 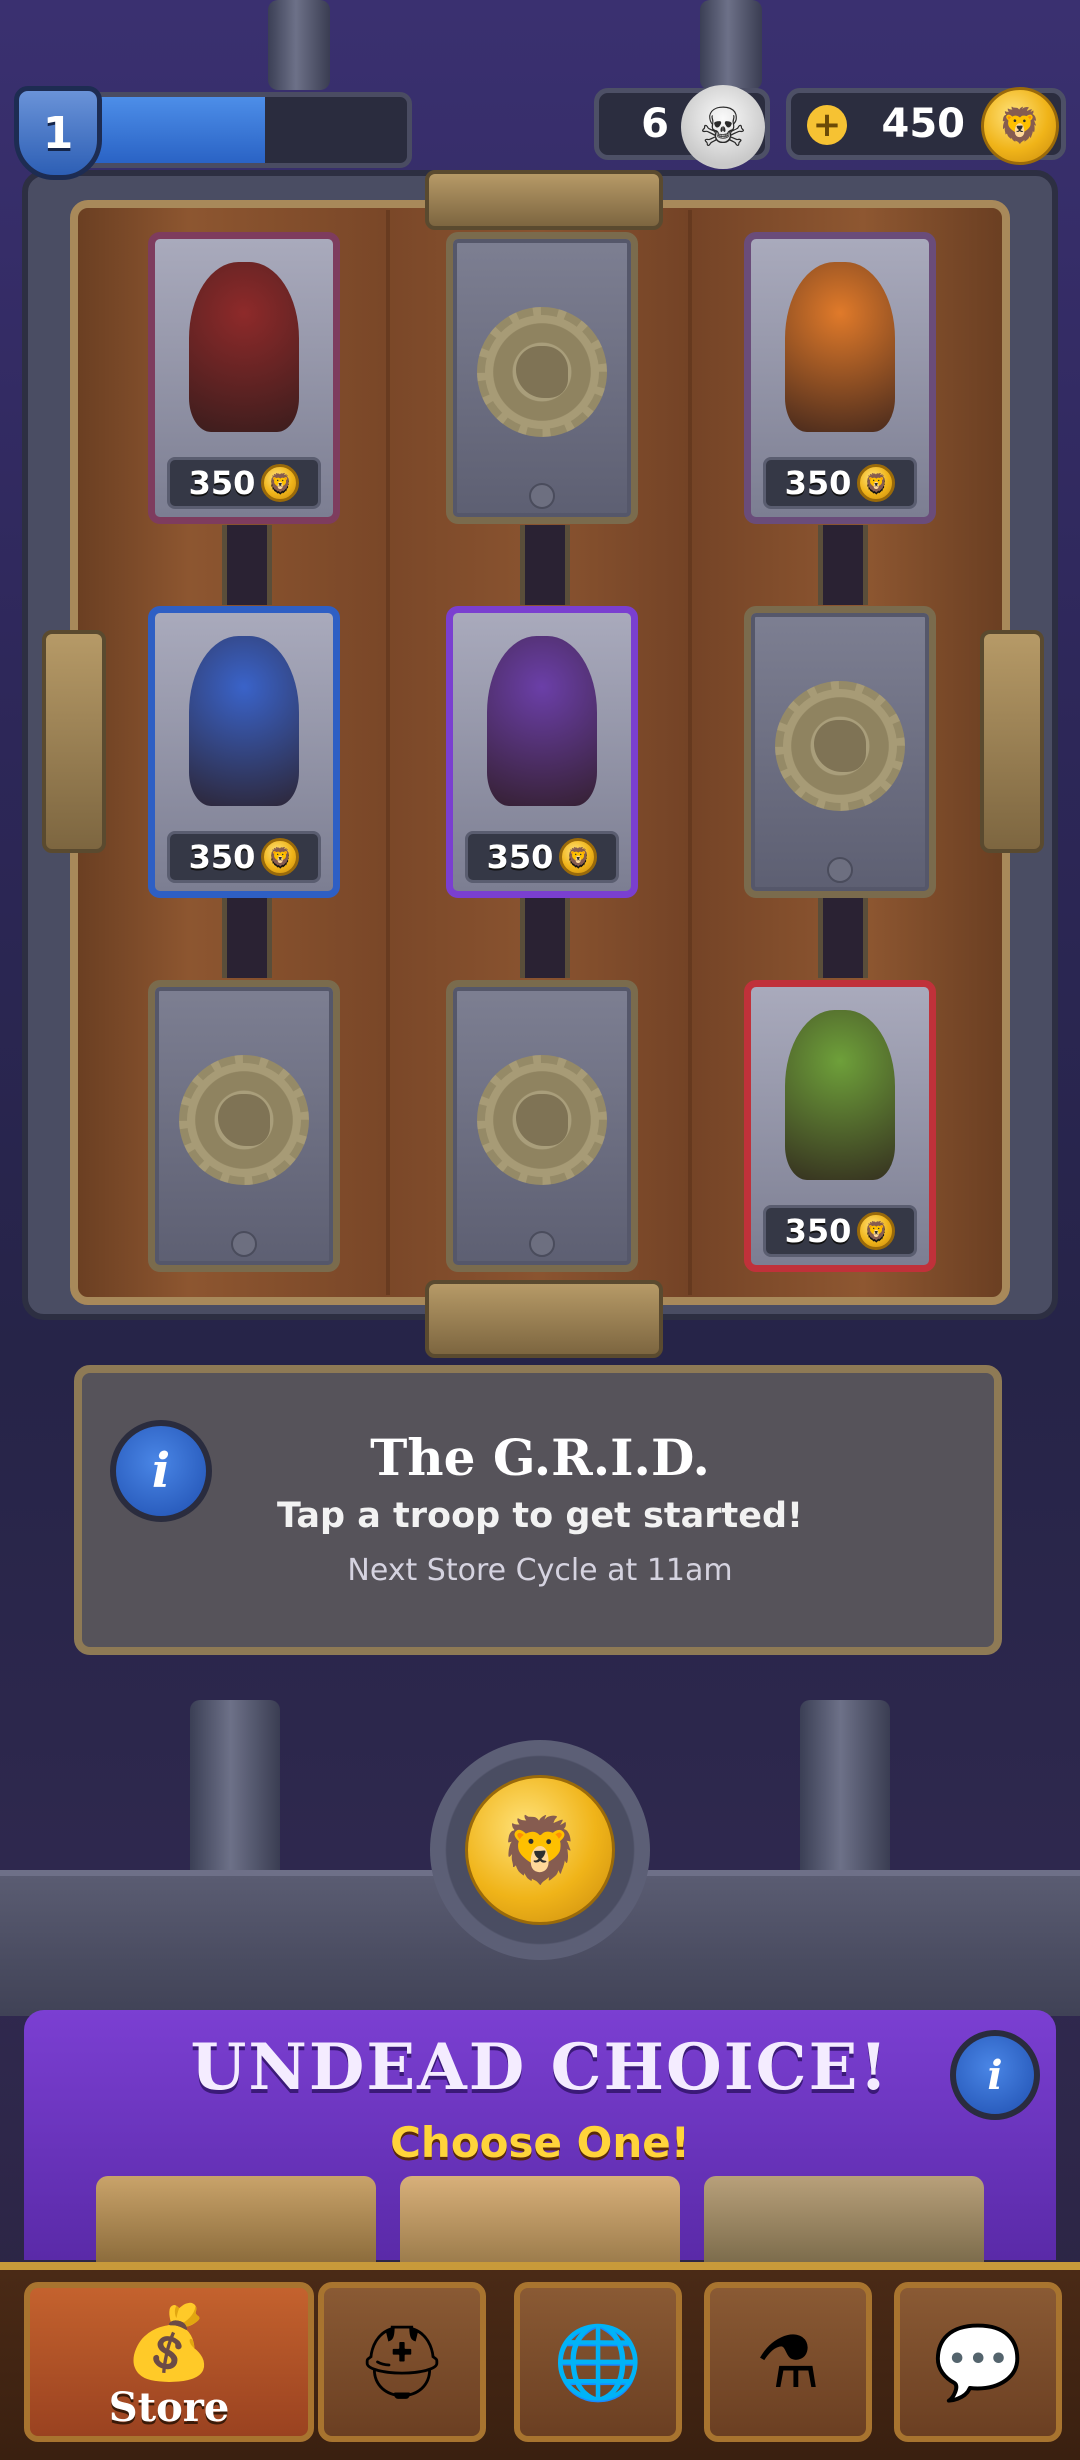 What do you see at coordinates (723, 127) in the screenshot?
I see `skull-icon: ☠` at bounding box center [723, 127].